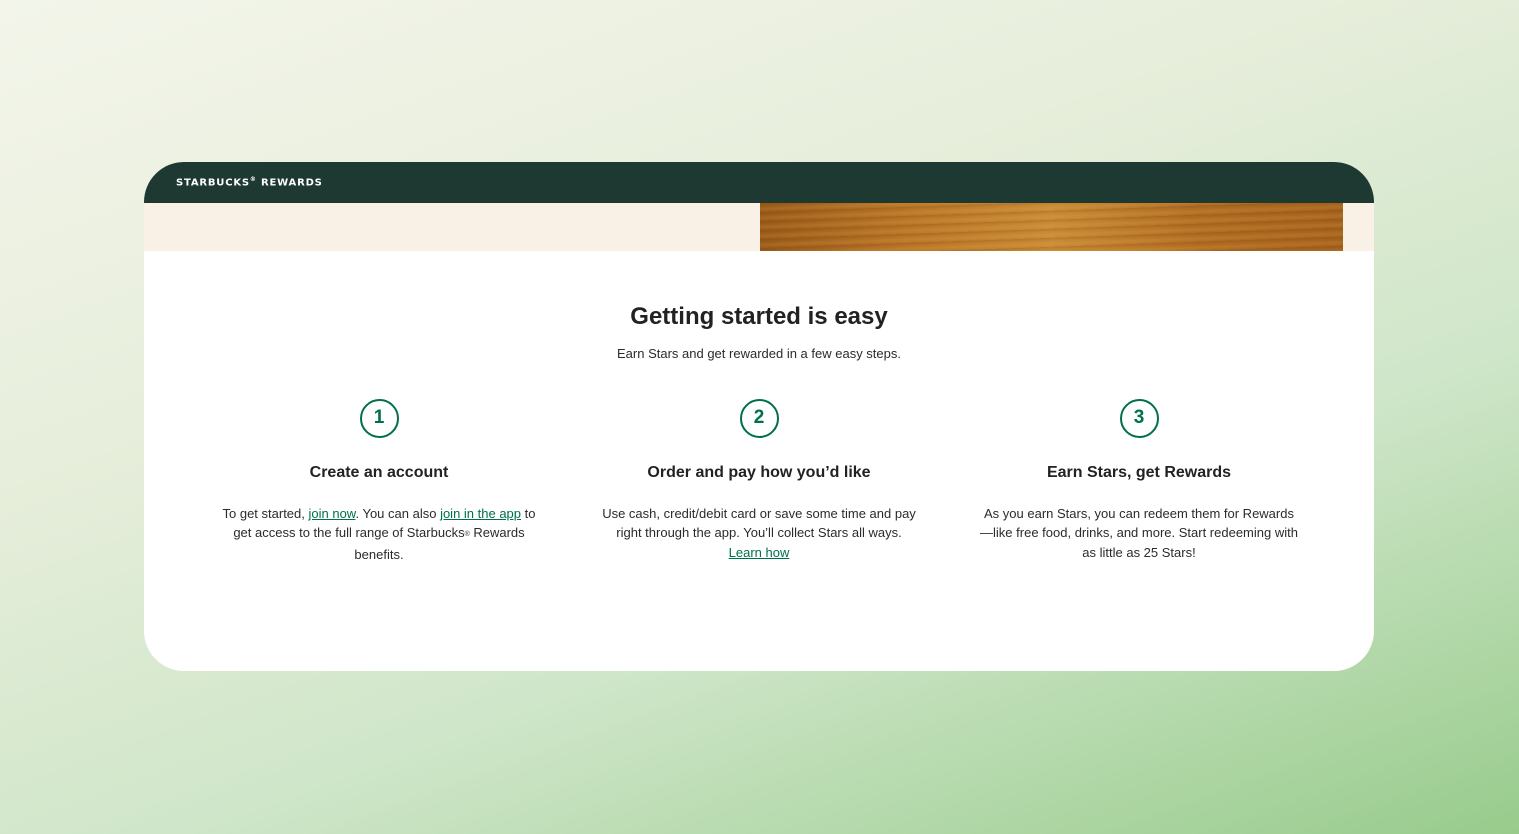 The width and height of the screenshot is (1519, 834). What do you see at coordinates (1051, 227) in the screenshot?
I see `hero-image` at bounding box center [1051, 227].